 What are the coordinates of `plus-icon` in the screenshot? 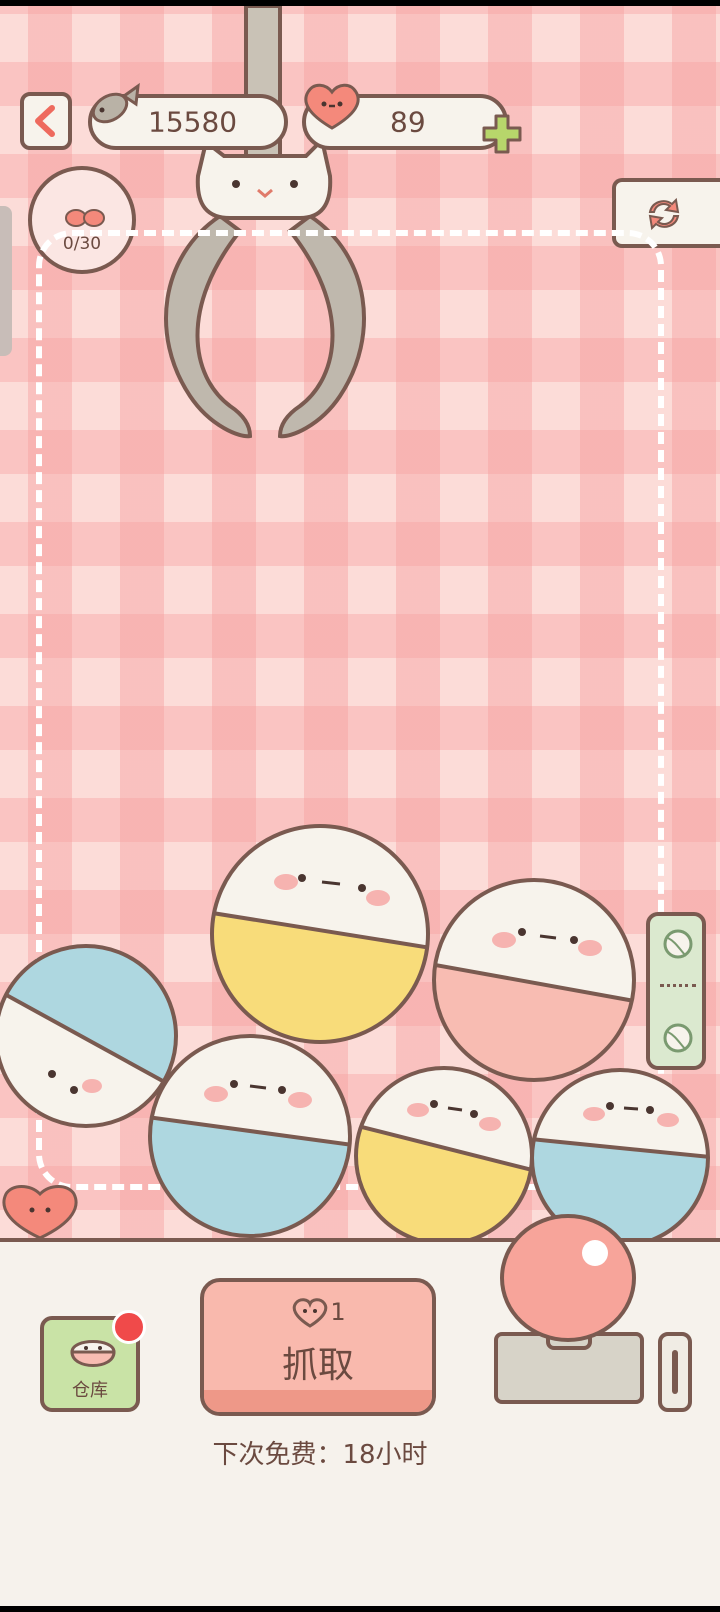 It's located at (502, 134).